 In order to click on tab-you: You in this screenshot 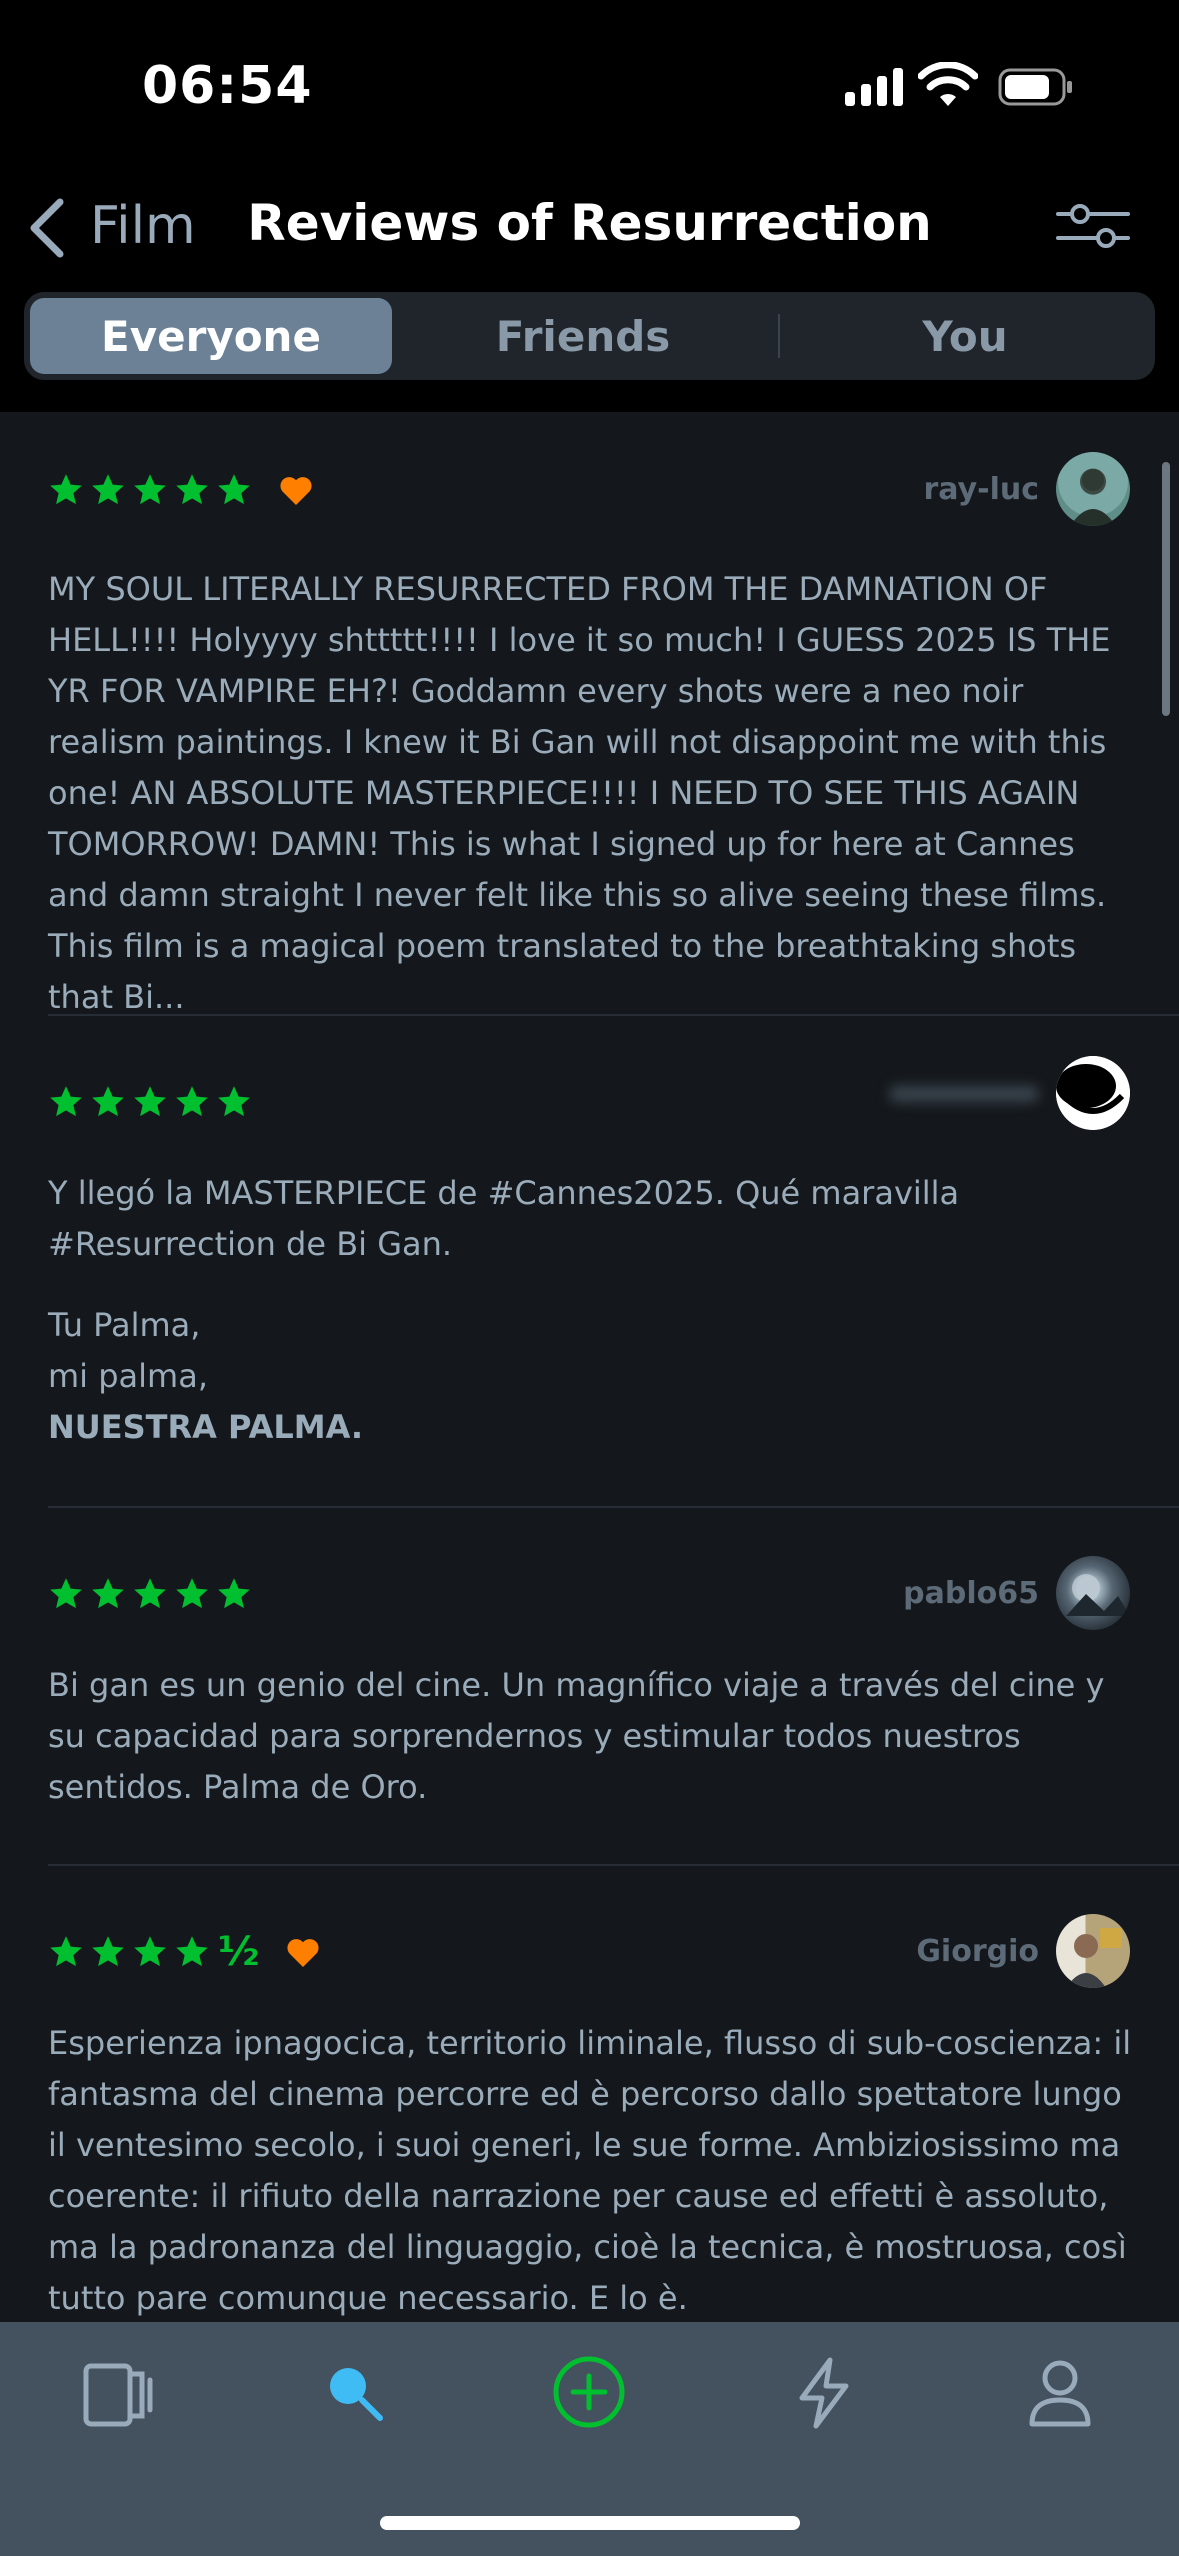, I will do `click(965, 336)`.